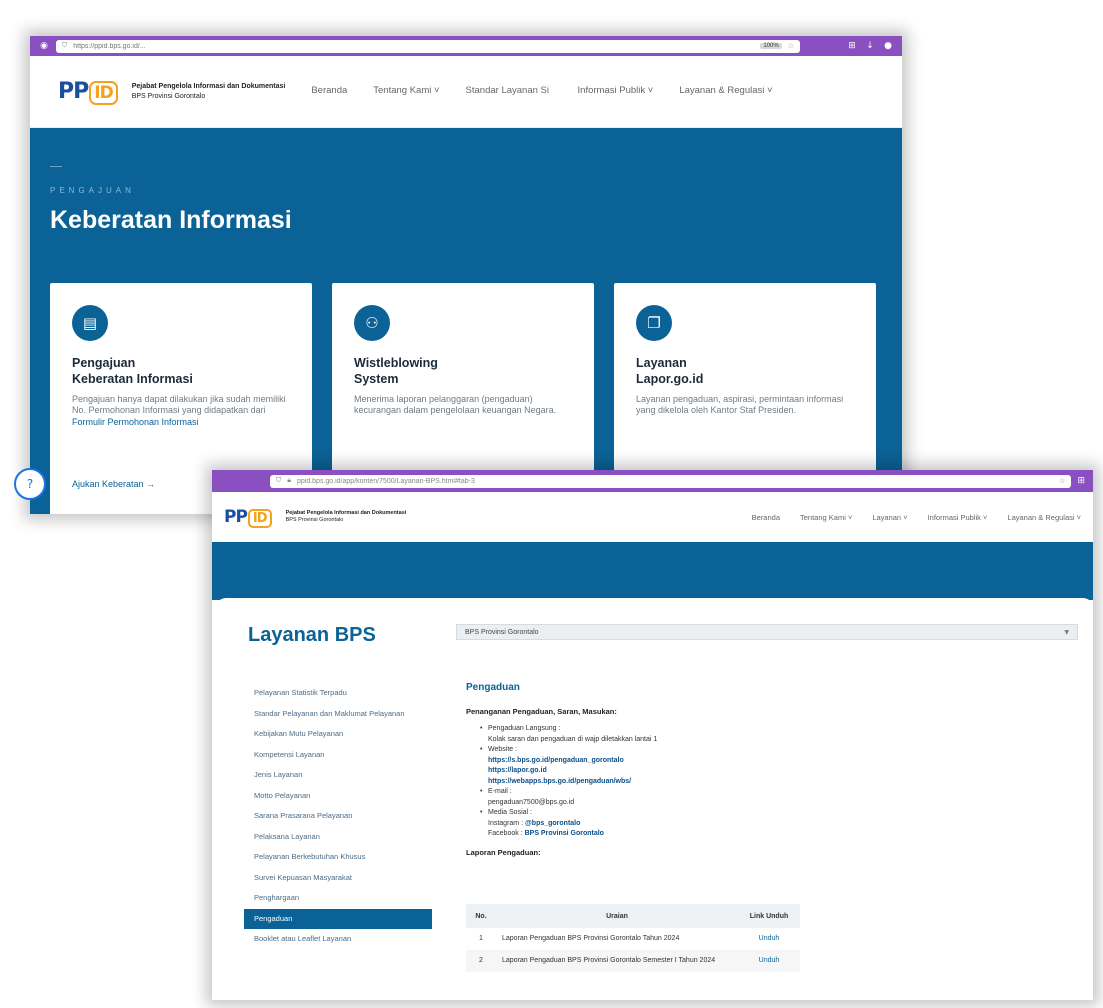 Image resolution: width=1103 pixels, height=1008 pixels. I want to click on region-select-value: BPS Provinsi Gorontalo, so click(502, 632).